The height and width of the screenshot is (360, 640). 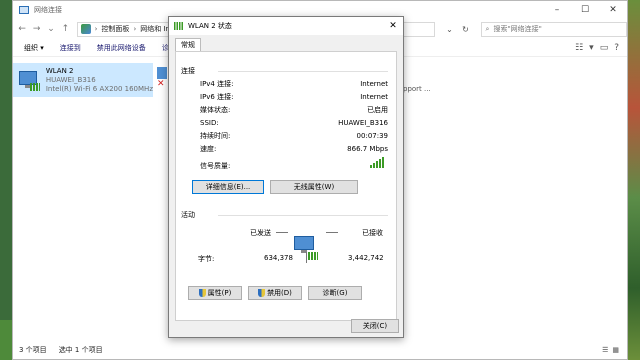 I want to click on ssid-label: SSID:, so click(x=209, y=123).